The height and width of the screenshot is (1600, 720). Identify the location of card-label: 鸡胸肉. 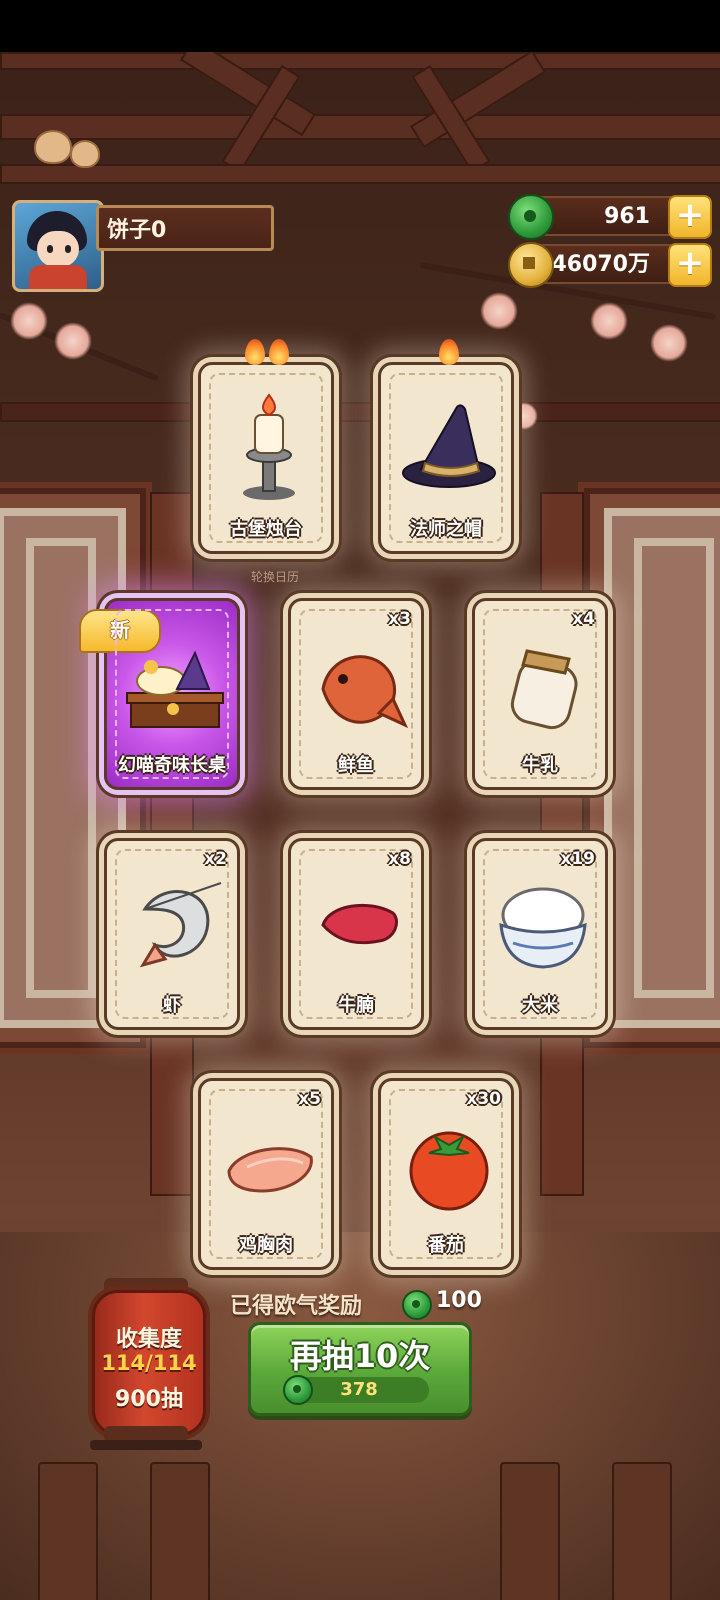
(266, 1245).